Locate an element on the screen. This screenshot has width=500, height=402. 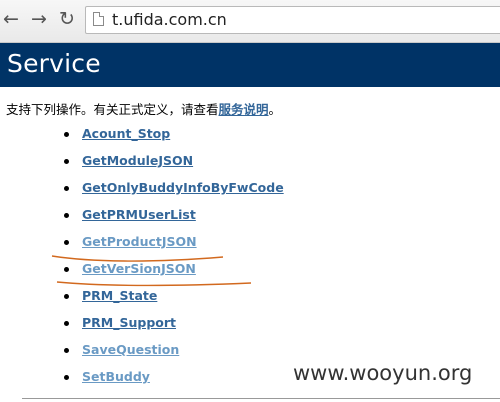
operation-link: PRM_Support is located at coordinates (129, 322).